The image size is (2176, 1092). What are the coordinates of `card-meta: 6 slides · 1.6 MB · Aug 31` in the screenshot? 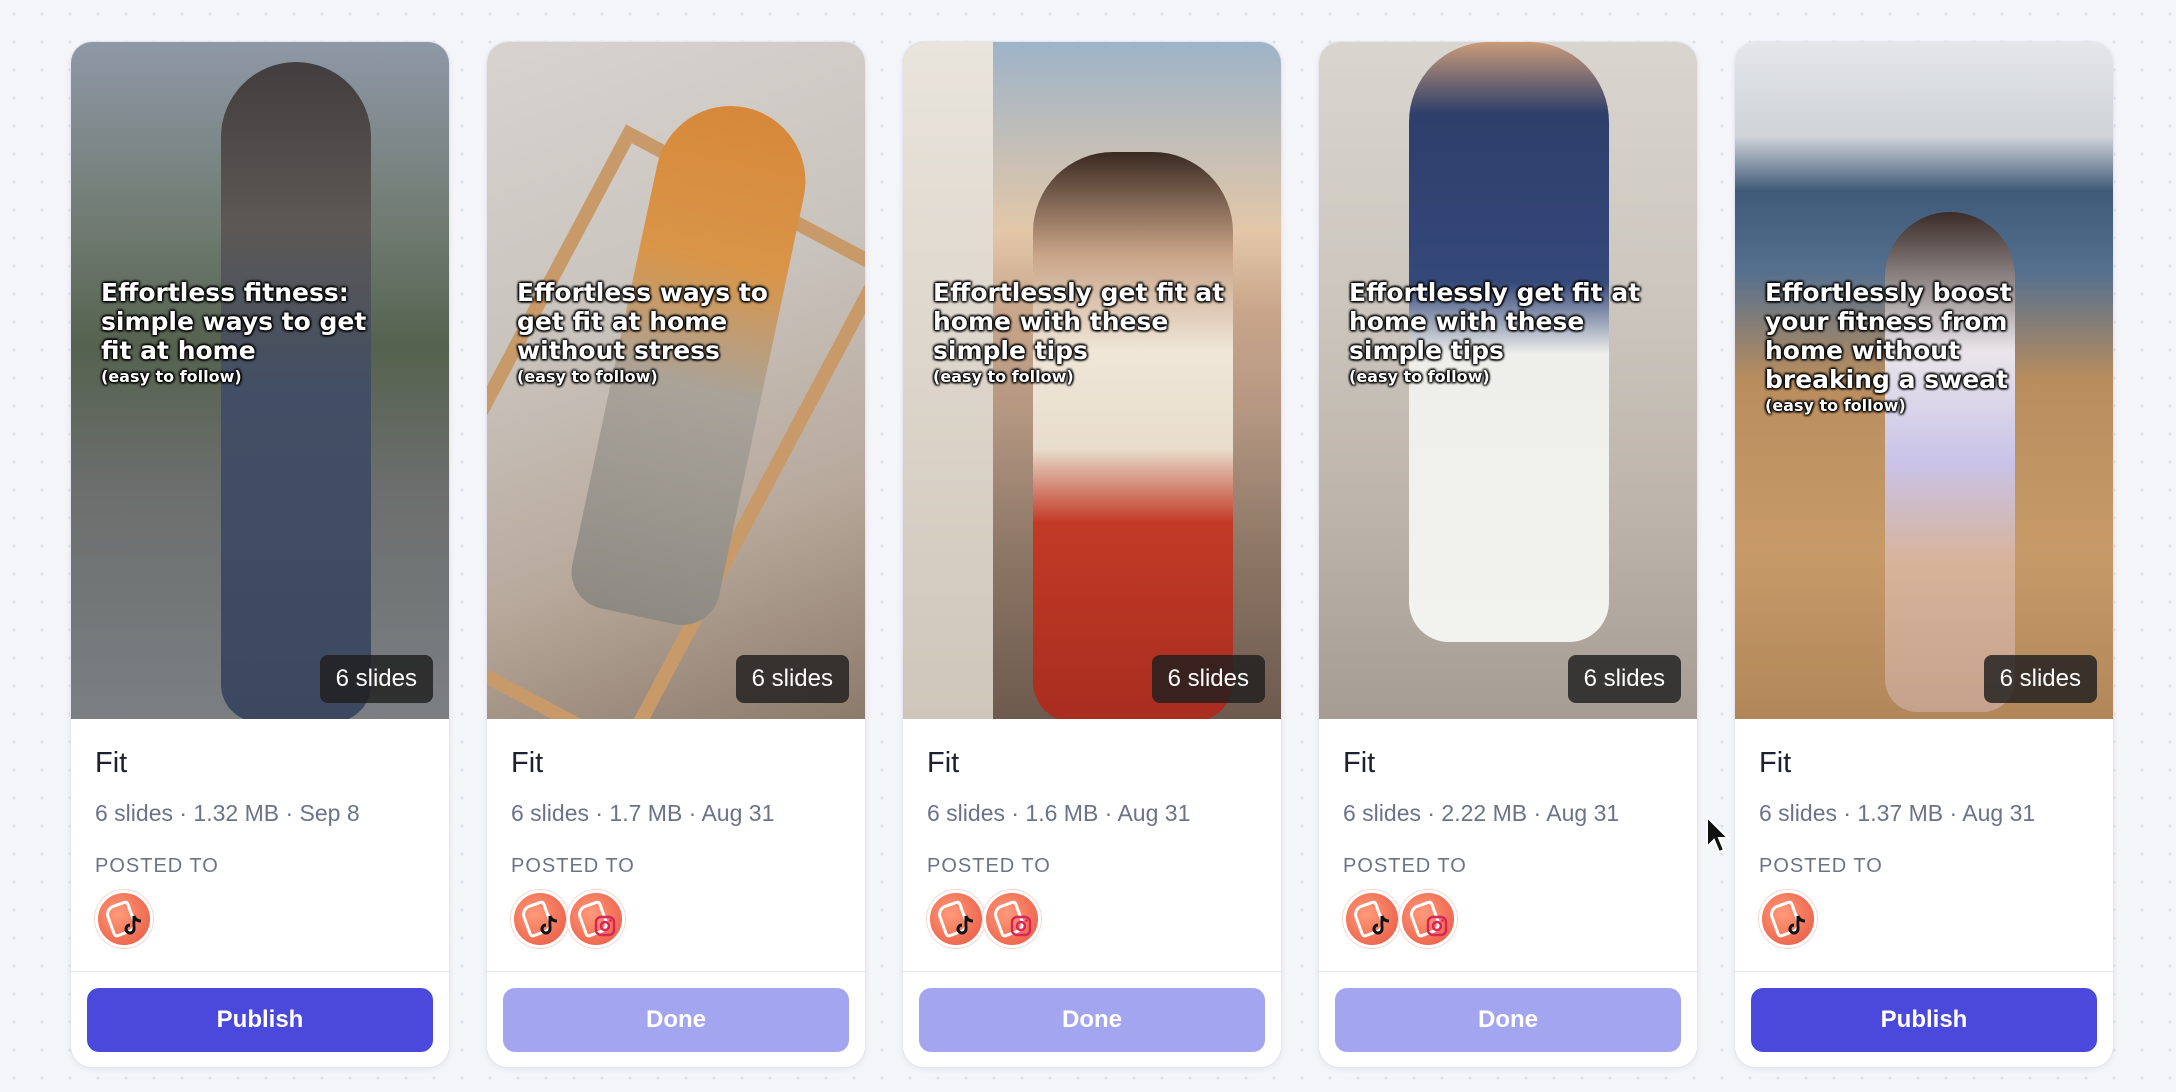 It's located at (1059, 813).